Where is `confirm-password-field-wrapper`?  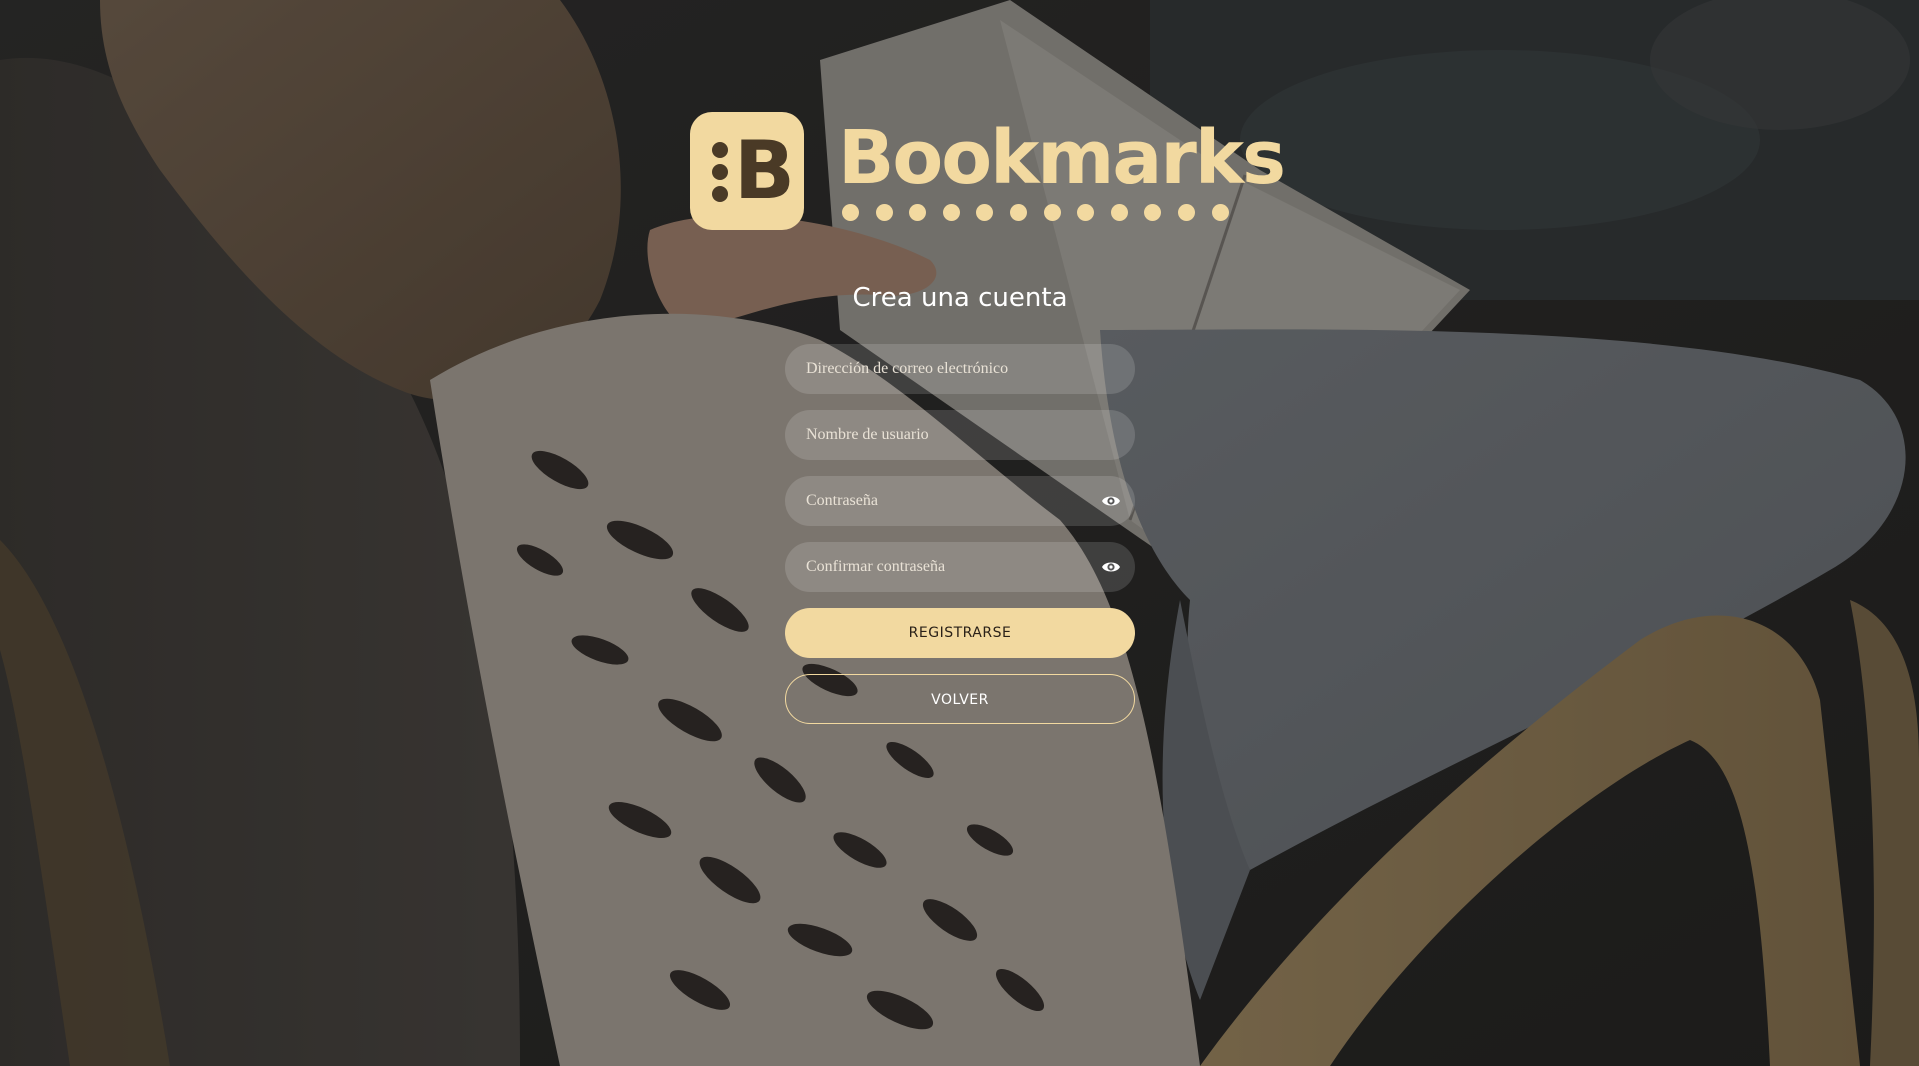 confirm-password-field-wrapper is located at coordinates (960, 567).